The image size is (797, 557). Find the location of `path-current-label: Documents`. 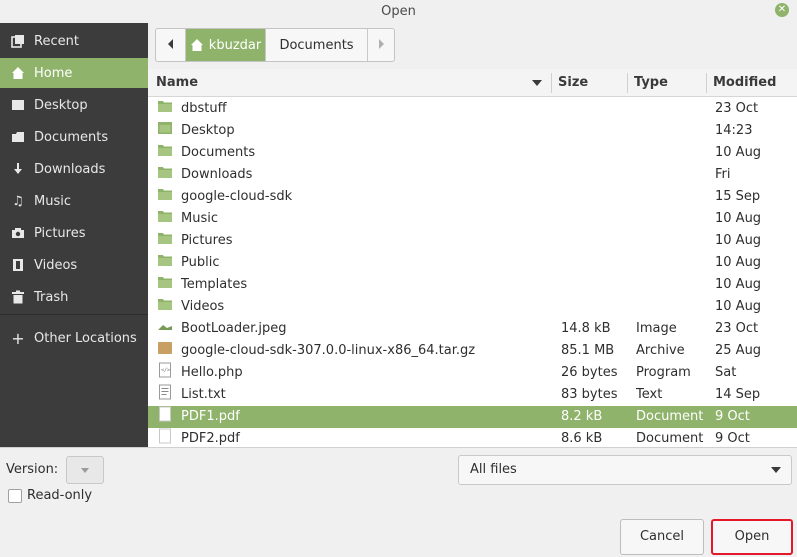

path-current-label: Documents is located at coordinates (316, 45).